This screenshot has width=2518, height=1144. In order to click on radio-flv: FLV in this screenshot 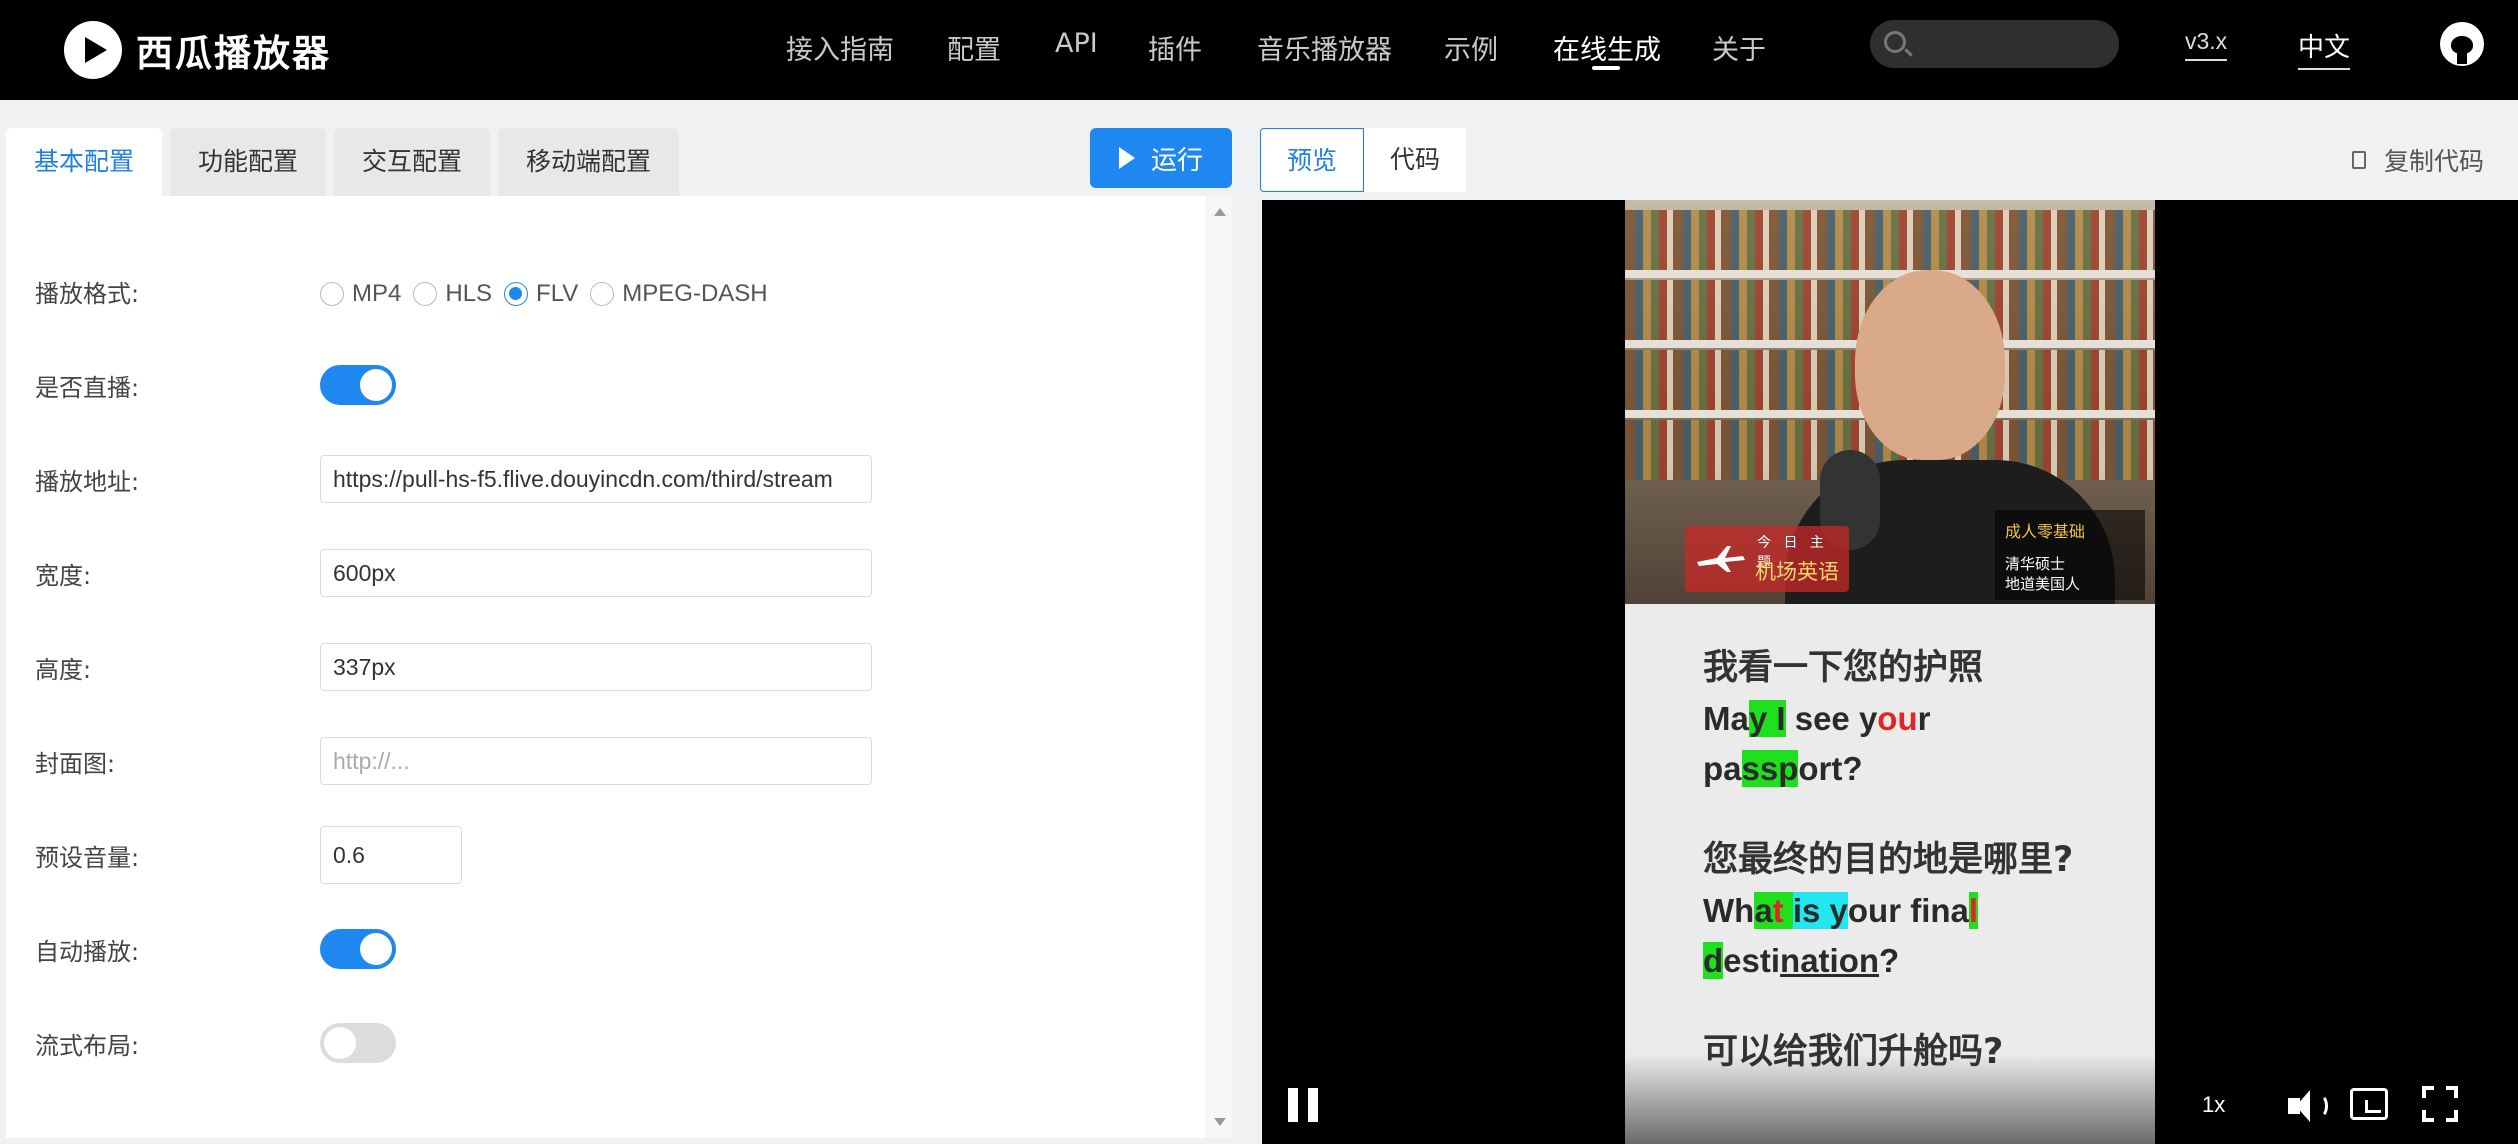, I will do `click(541, 294)`.